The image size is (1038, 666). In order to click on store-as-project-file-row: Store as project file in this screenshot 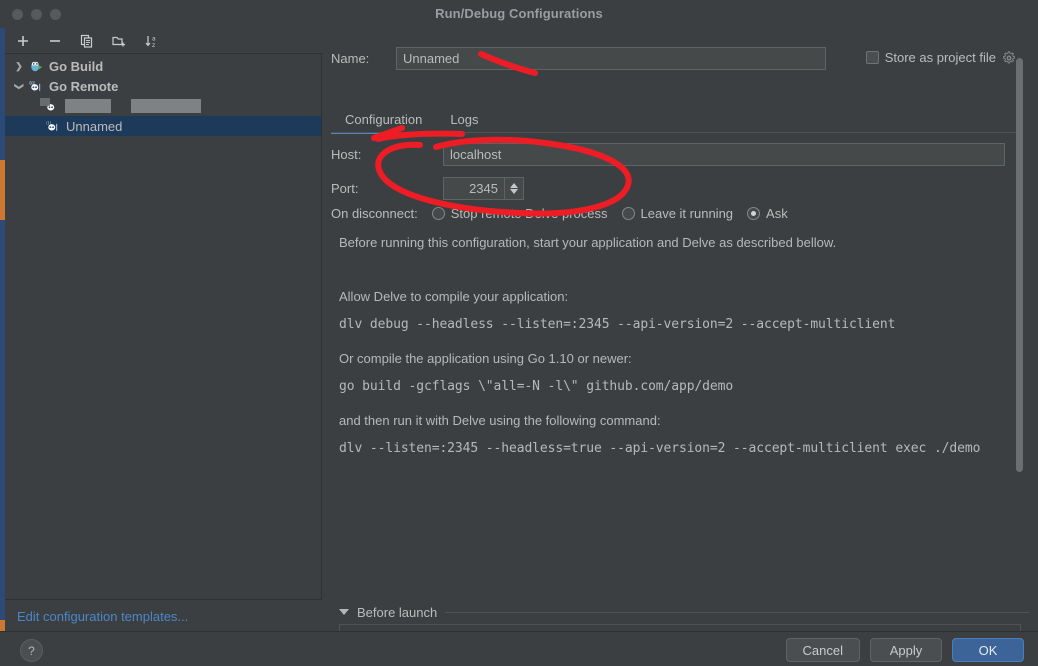, I will do `click(940, 57)`.